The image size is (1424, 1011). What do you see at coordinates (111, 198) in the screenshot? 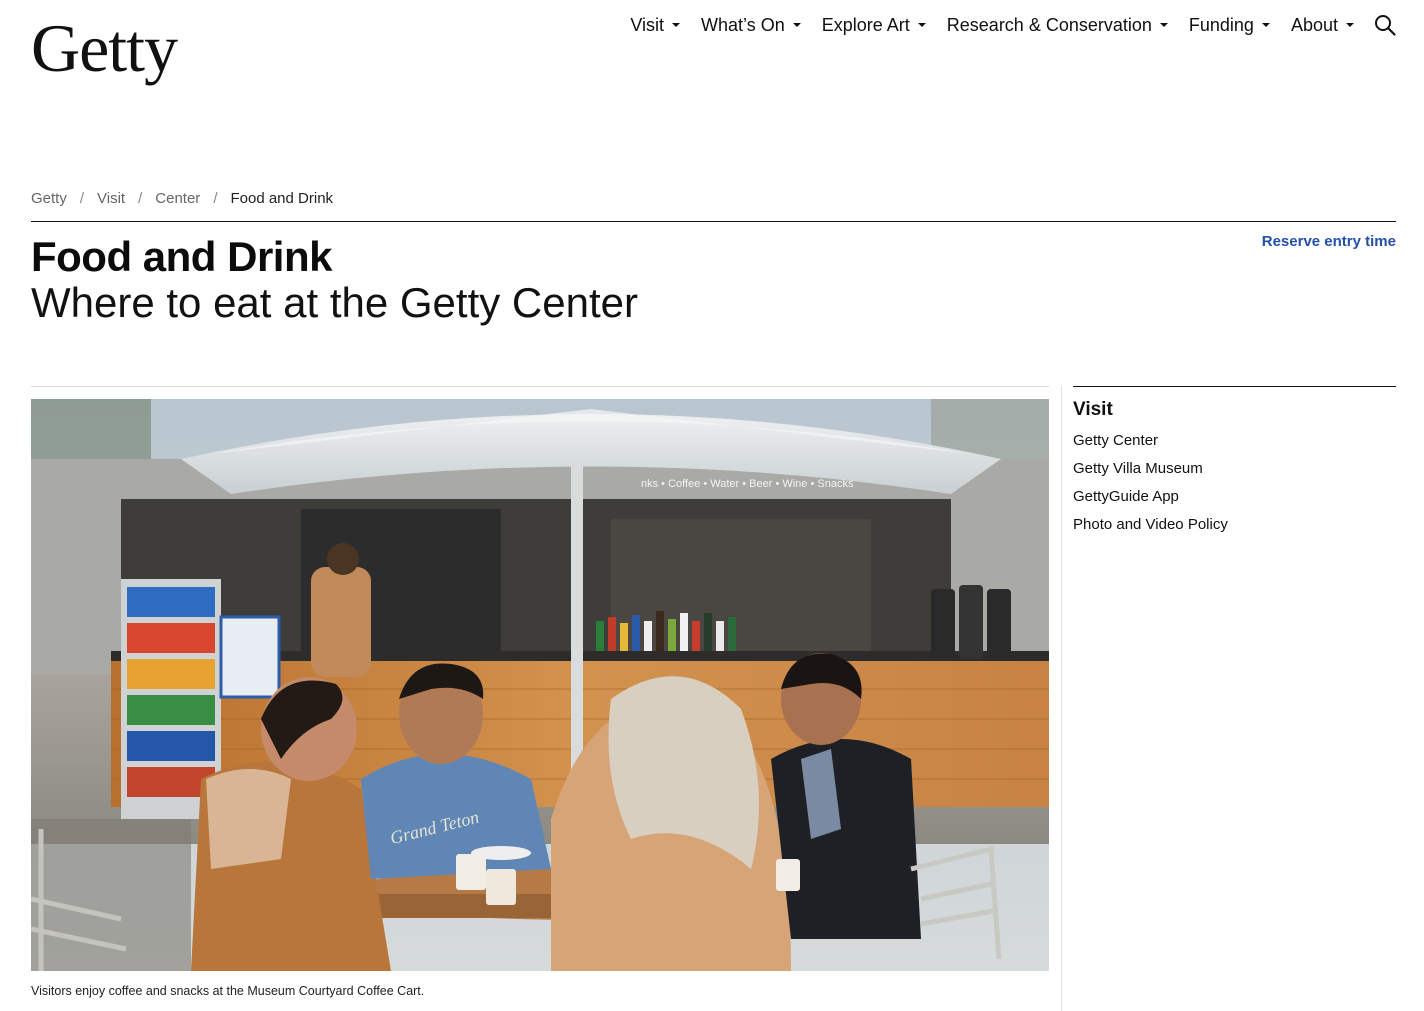
I see `breadcrumb-visit: Visit` at bounding box center [111, 198].